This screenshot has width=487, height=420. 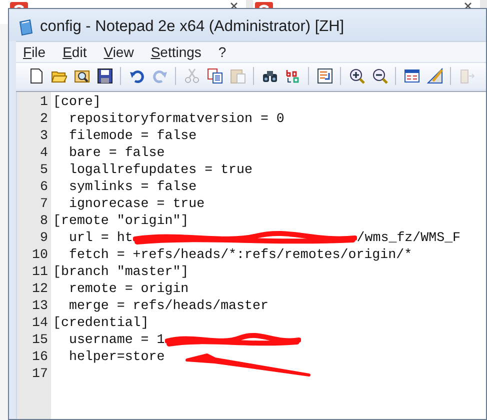 What do you see at coordinates (121, 272) in the screenshot?
I see `code-text: [branch "master"]` at bounding box center [121, 272].